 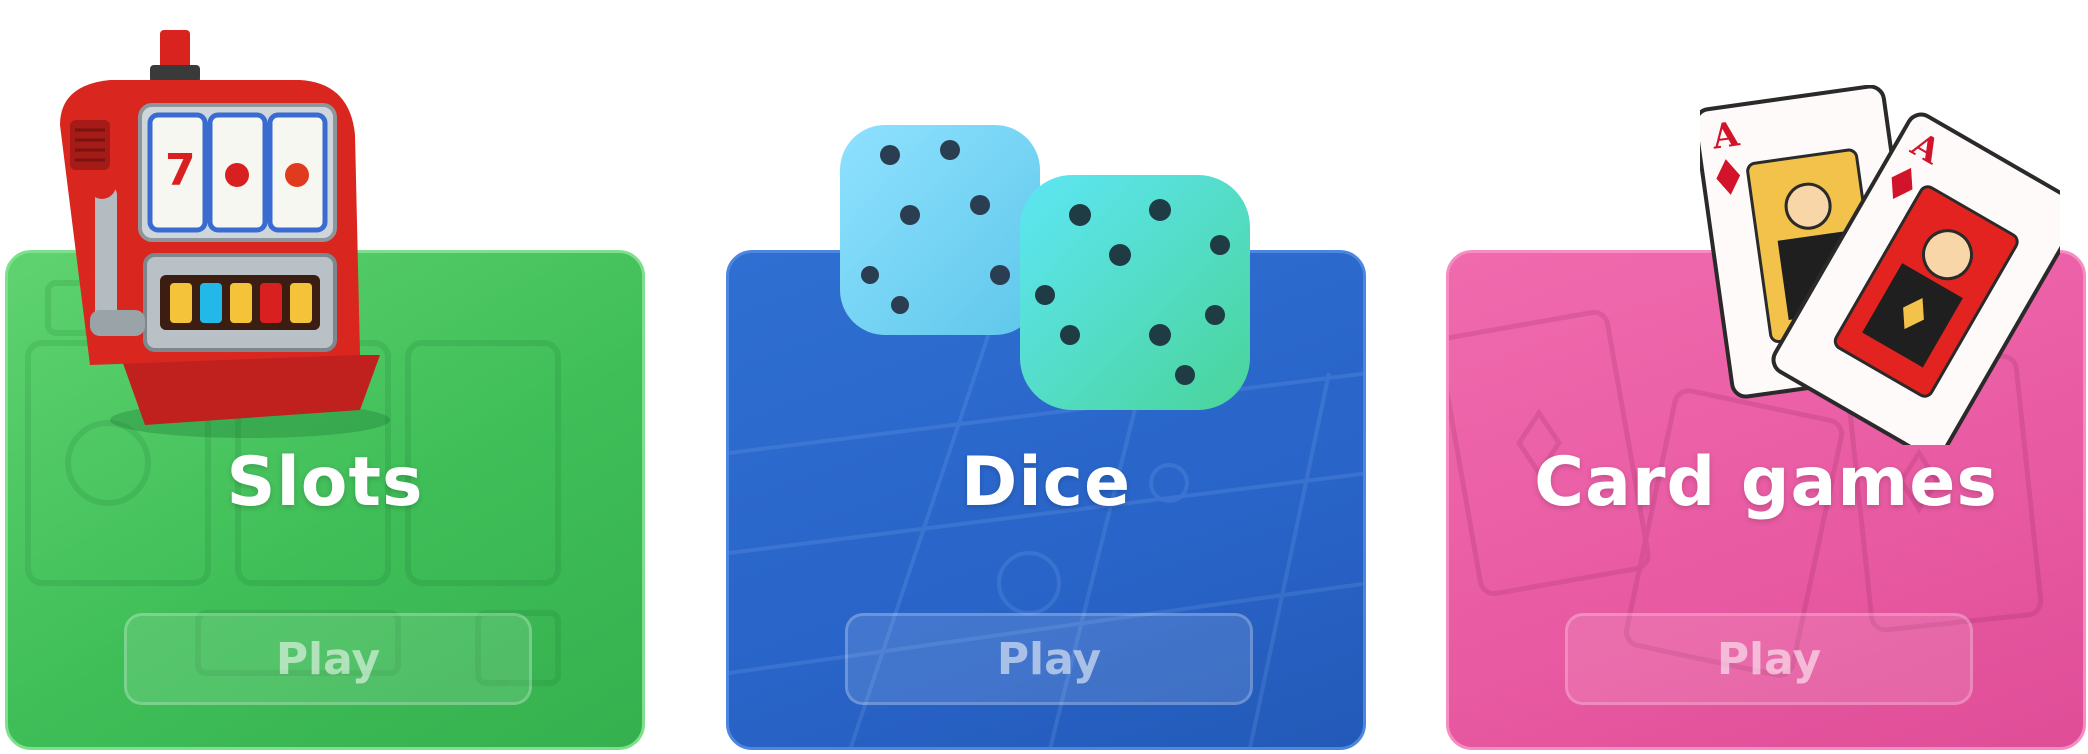 What do you see at coordinates (1045, 267) in the screenshot?
I see `dice-icon` at bounding box center [1045, 267].